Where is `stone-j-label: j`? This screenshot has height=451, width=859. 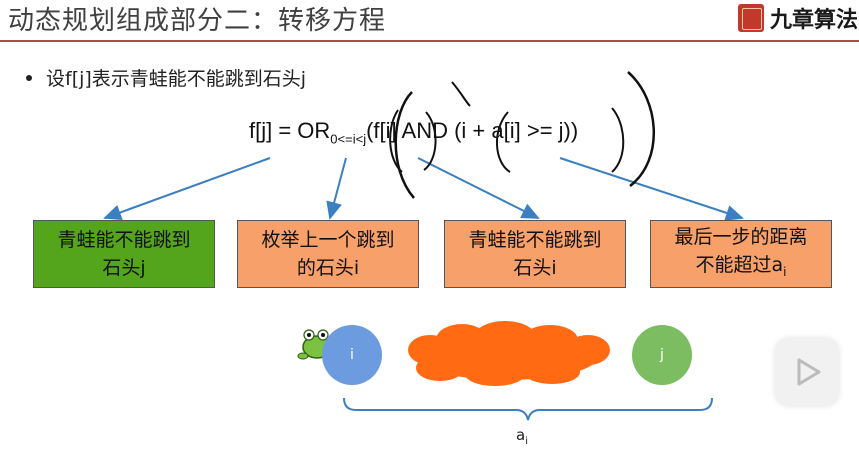 stone-j-label: j is located at coordinates (662, 355).